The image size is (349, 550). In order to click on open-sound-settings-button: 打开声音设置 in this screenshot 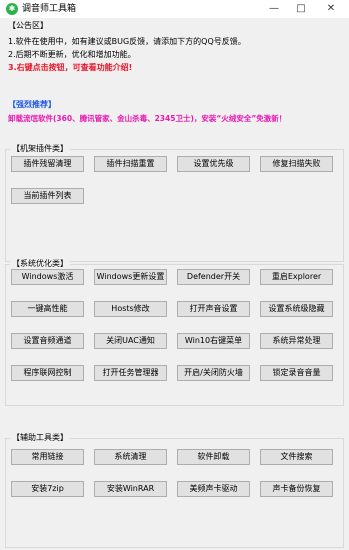, I will do `click(213, 309)`.